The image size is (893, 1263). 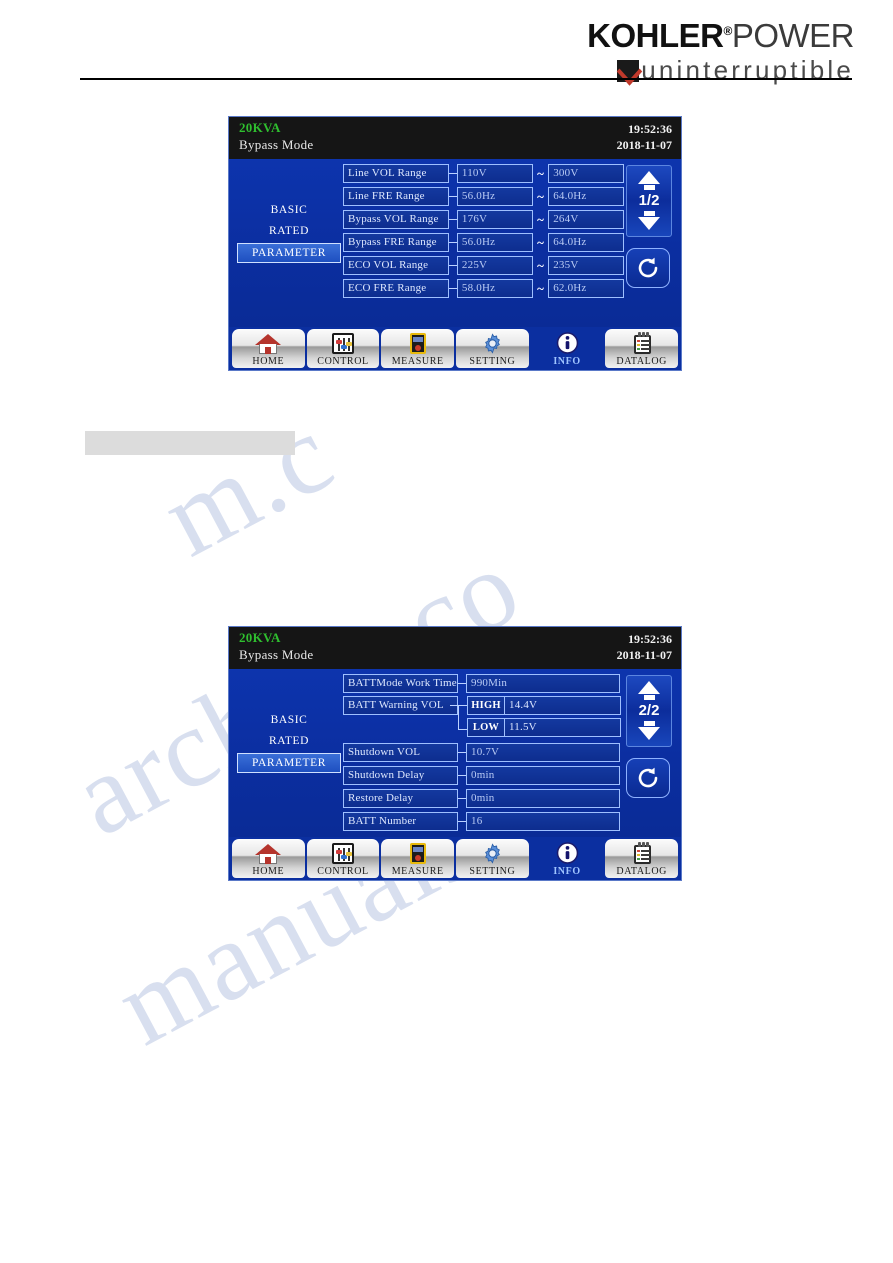 I want to click on row-bracket-connector, so click(x=458, y=718).